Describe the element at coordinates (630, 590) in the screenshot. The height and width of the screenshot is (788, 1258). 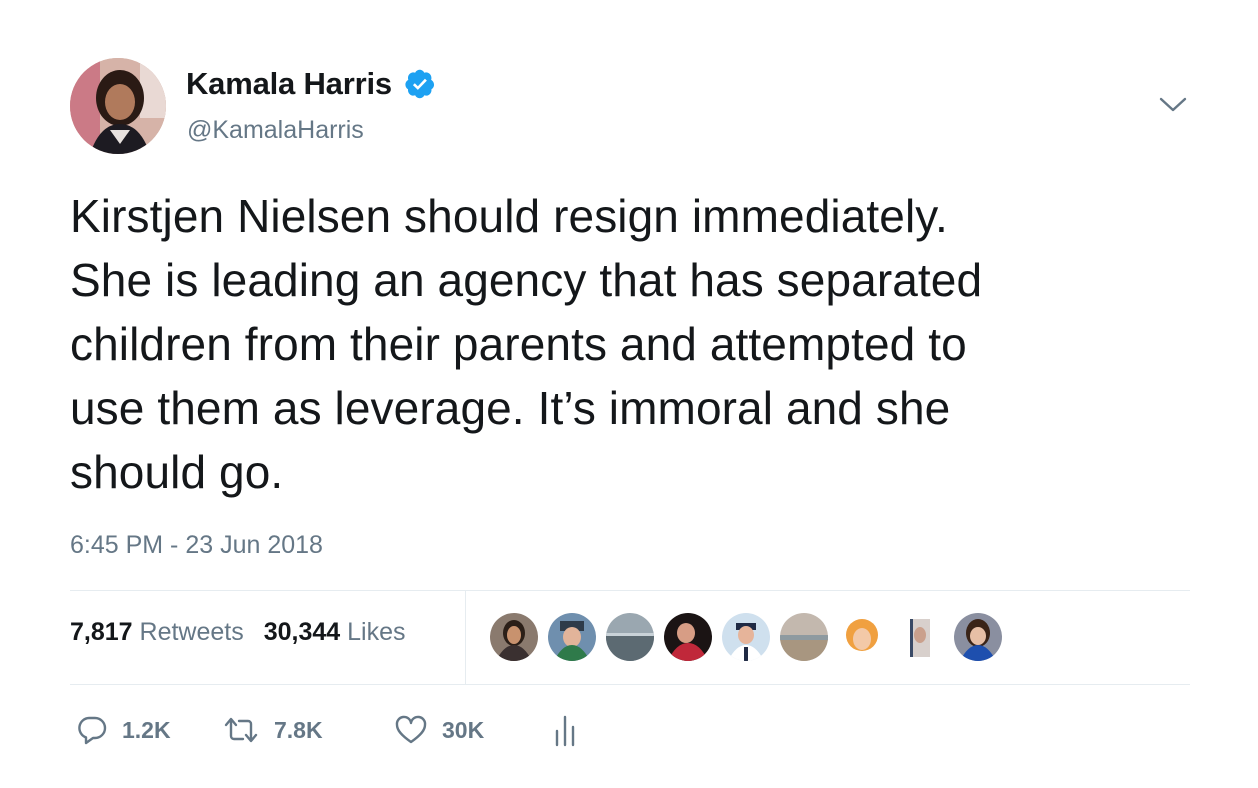
I see `divider-top` at that location.